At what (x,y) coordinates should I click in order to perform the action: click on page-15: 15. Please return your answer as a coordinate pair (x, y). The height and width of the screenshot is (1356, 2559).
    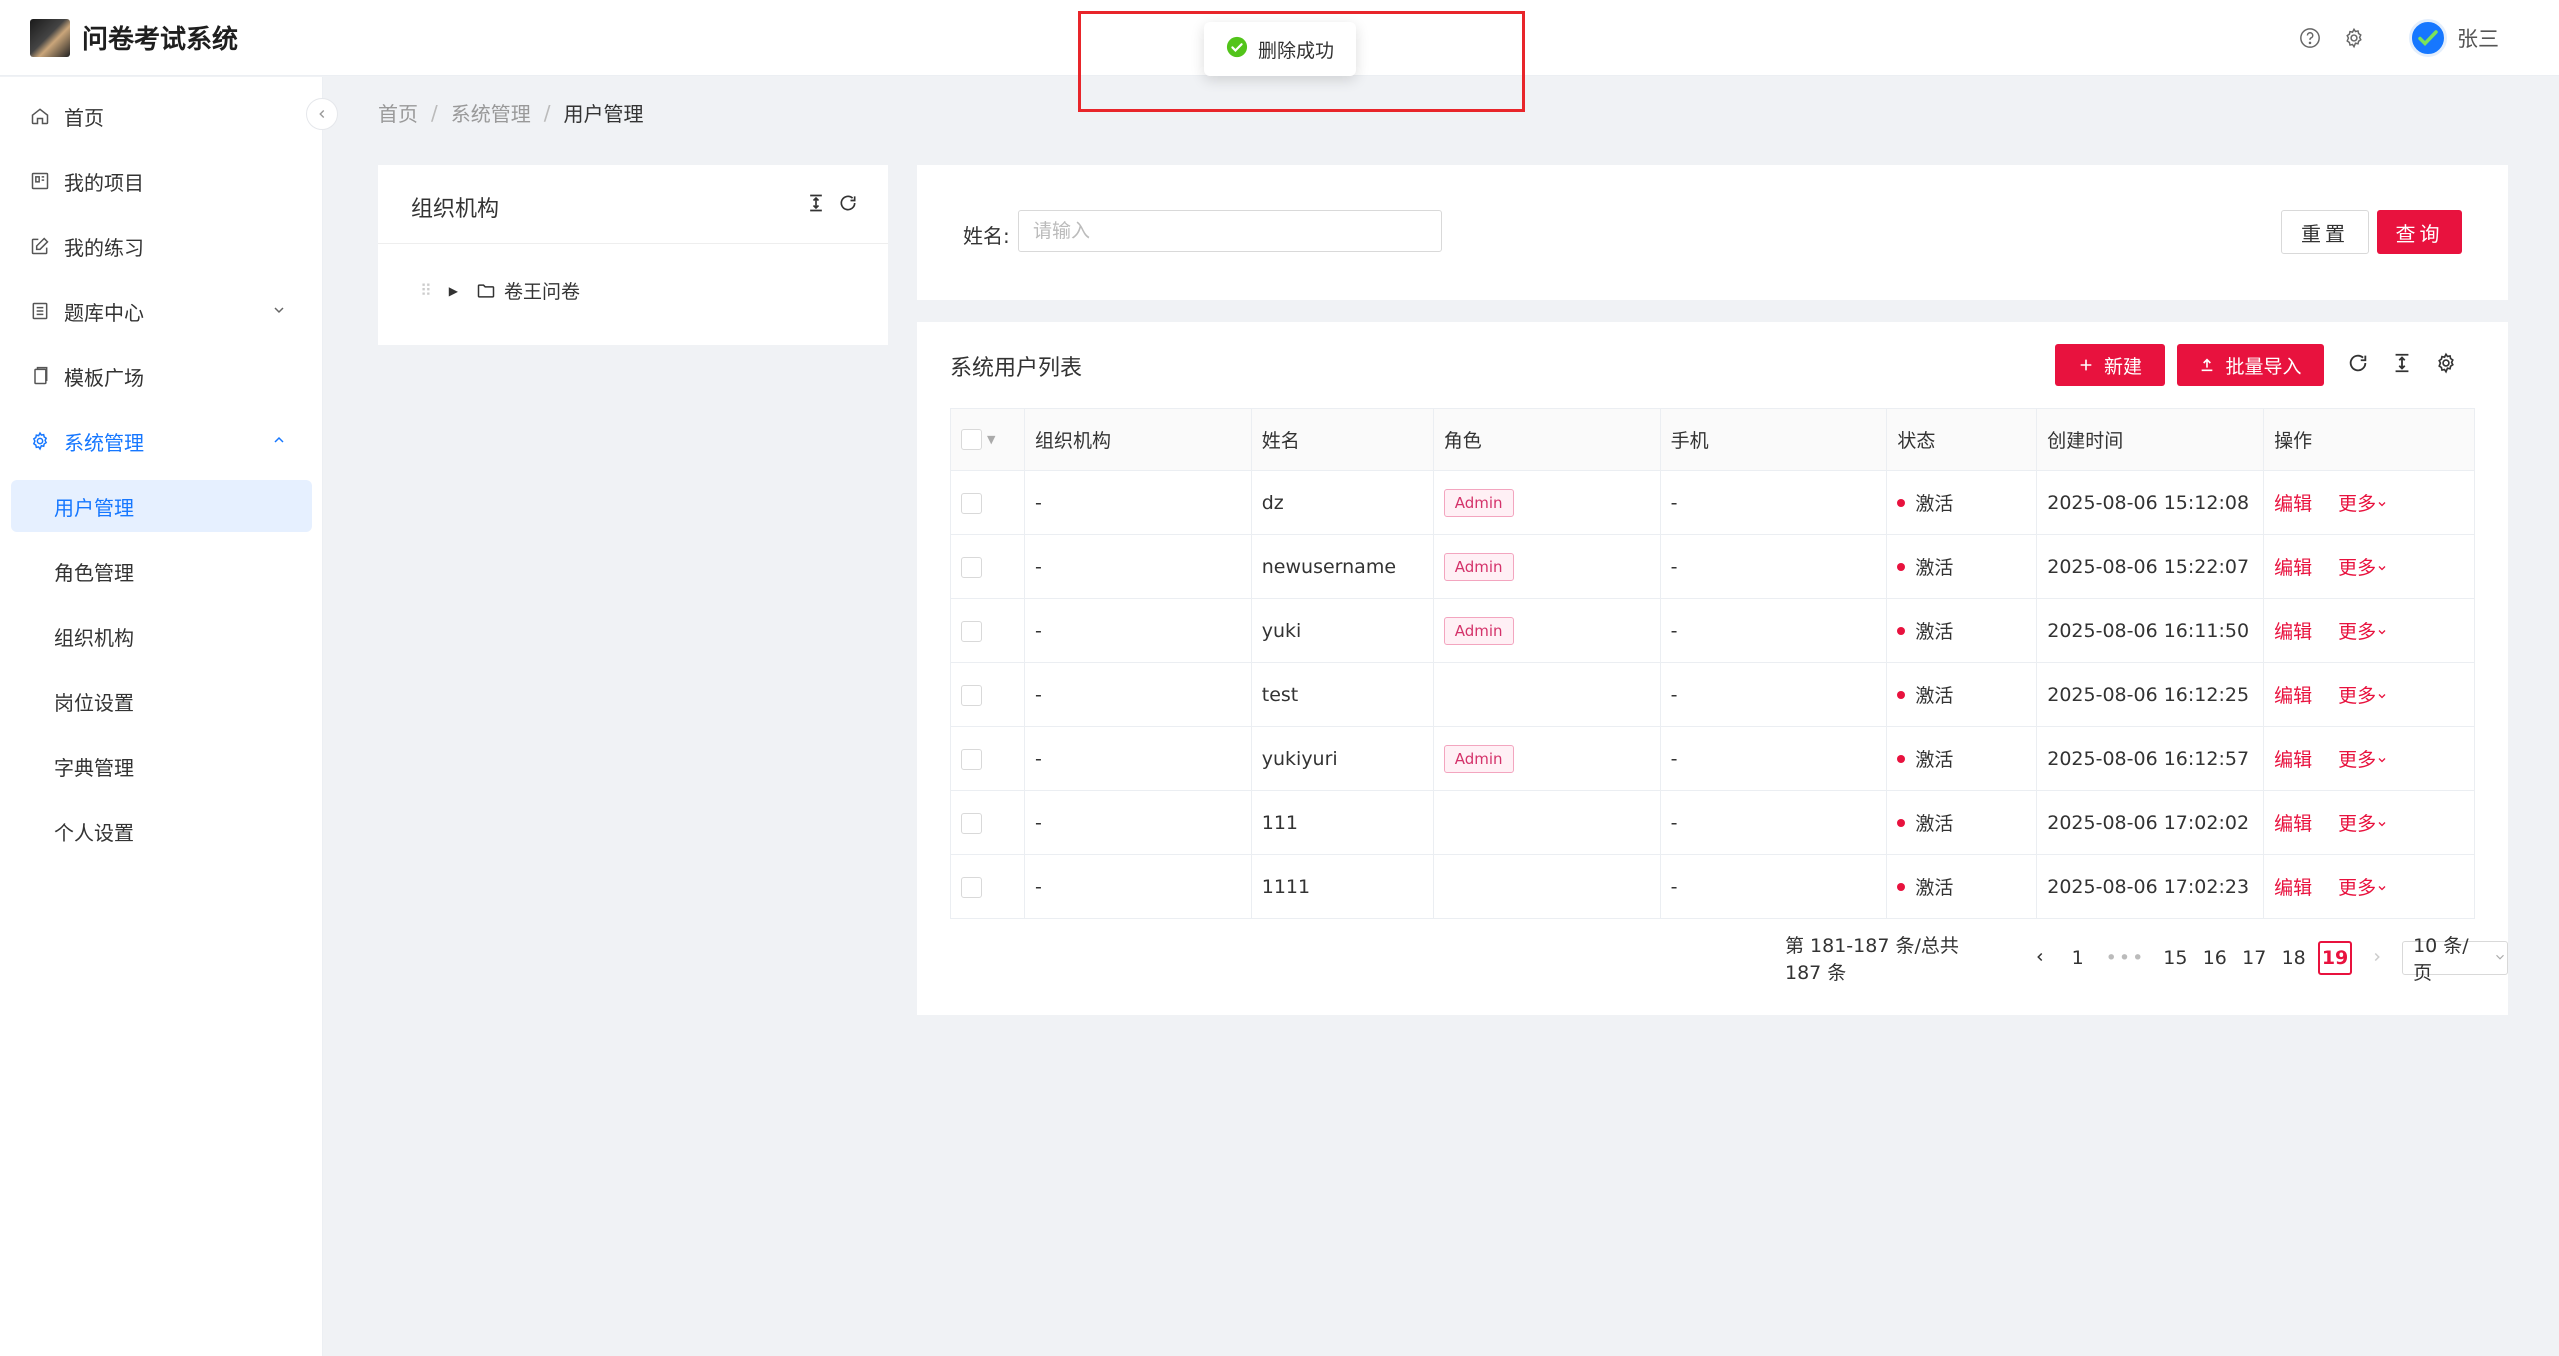
    Looking at the image, I should click on (2175, 958).